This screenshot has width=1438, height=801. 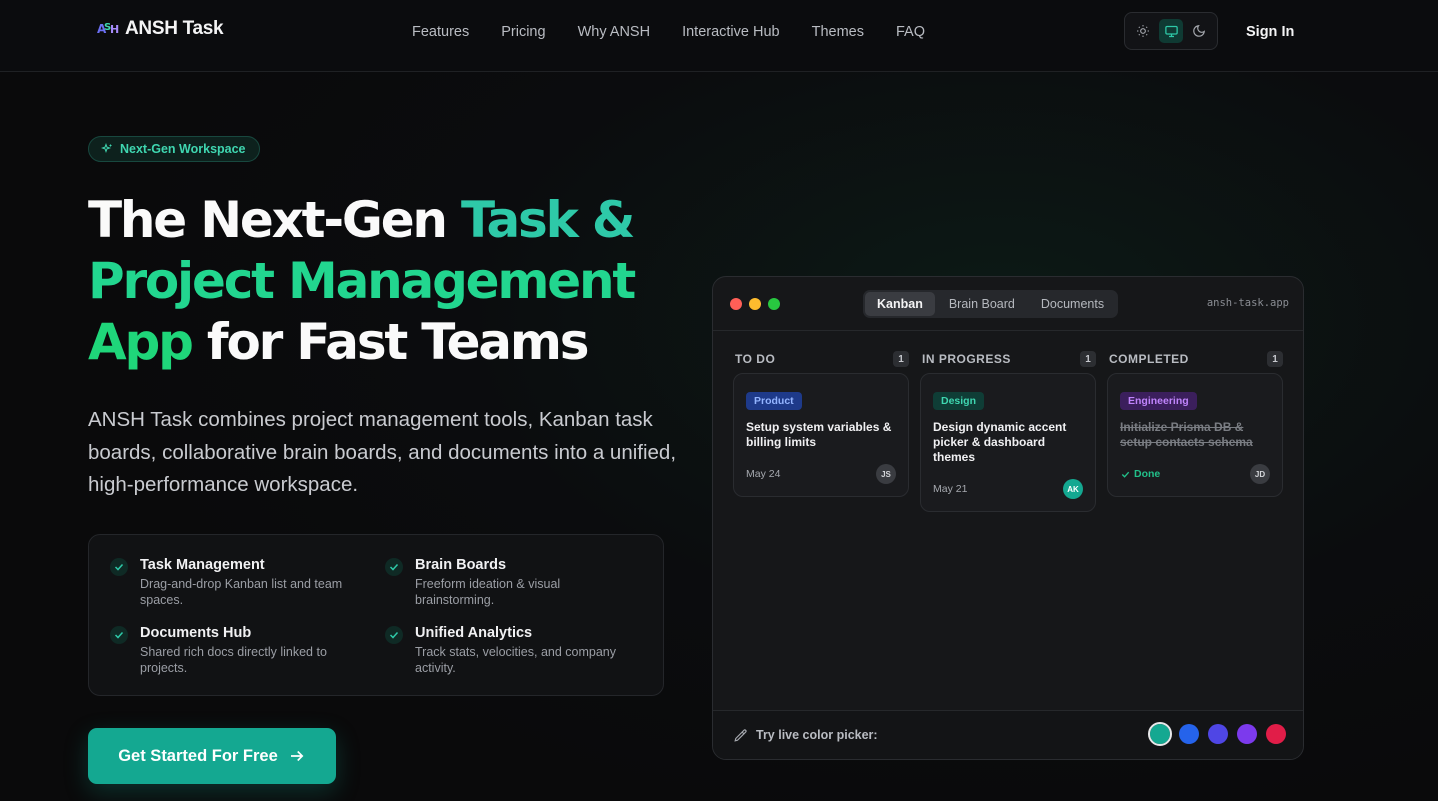 What do you see at coordinates (736, 304) in the screenshot?
I see `close-dot-icon` at bounding box center [736, 304].